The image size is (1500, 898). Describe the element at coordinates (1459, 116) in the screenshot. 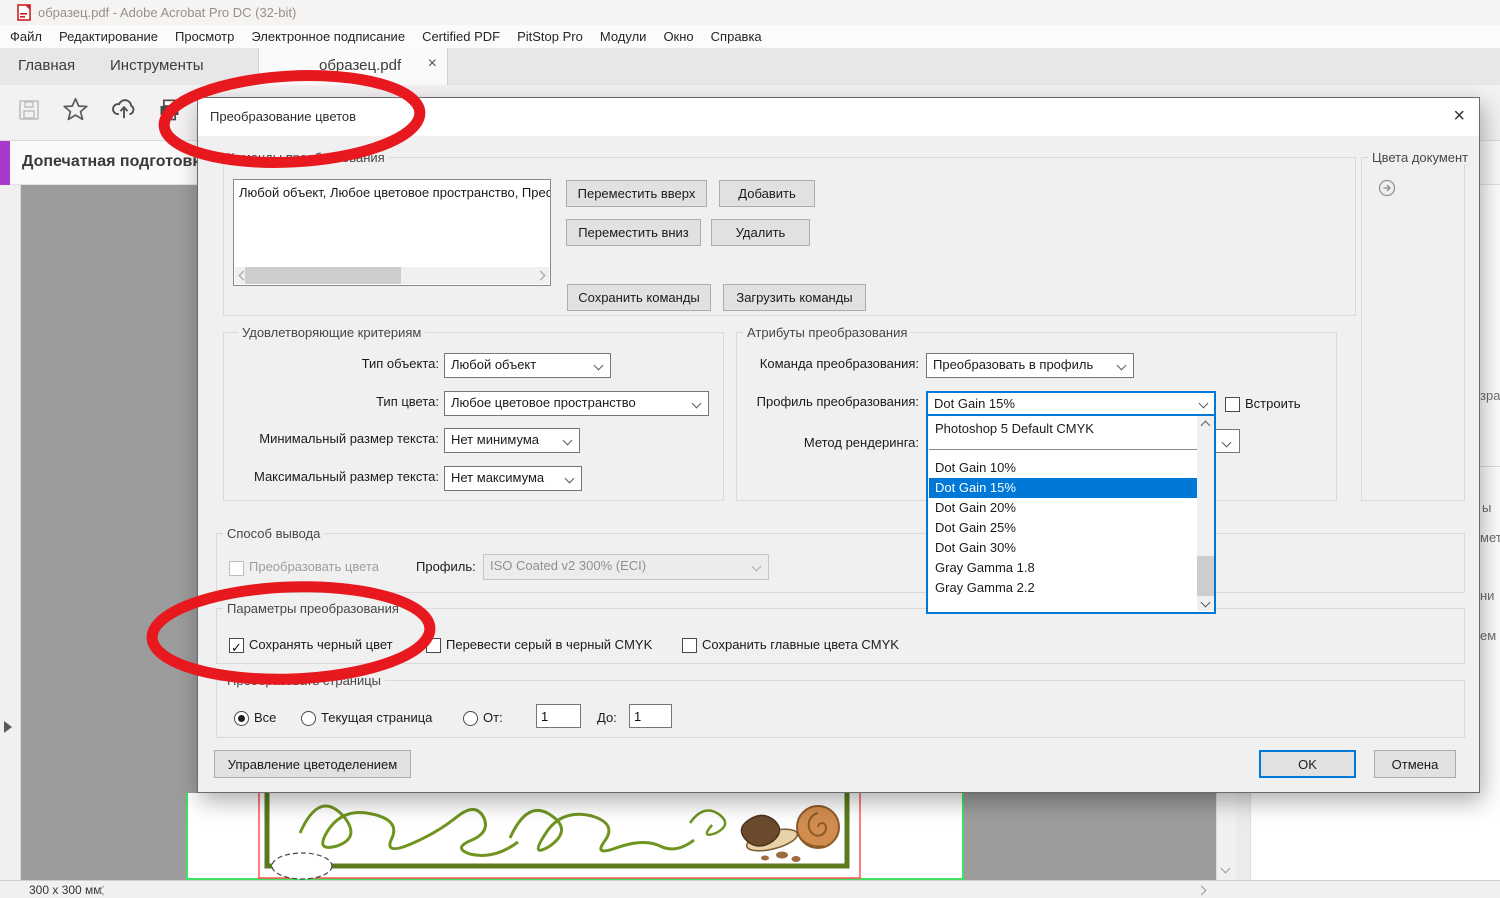

I see `dialog-close-icon: ×` at that location.